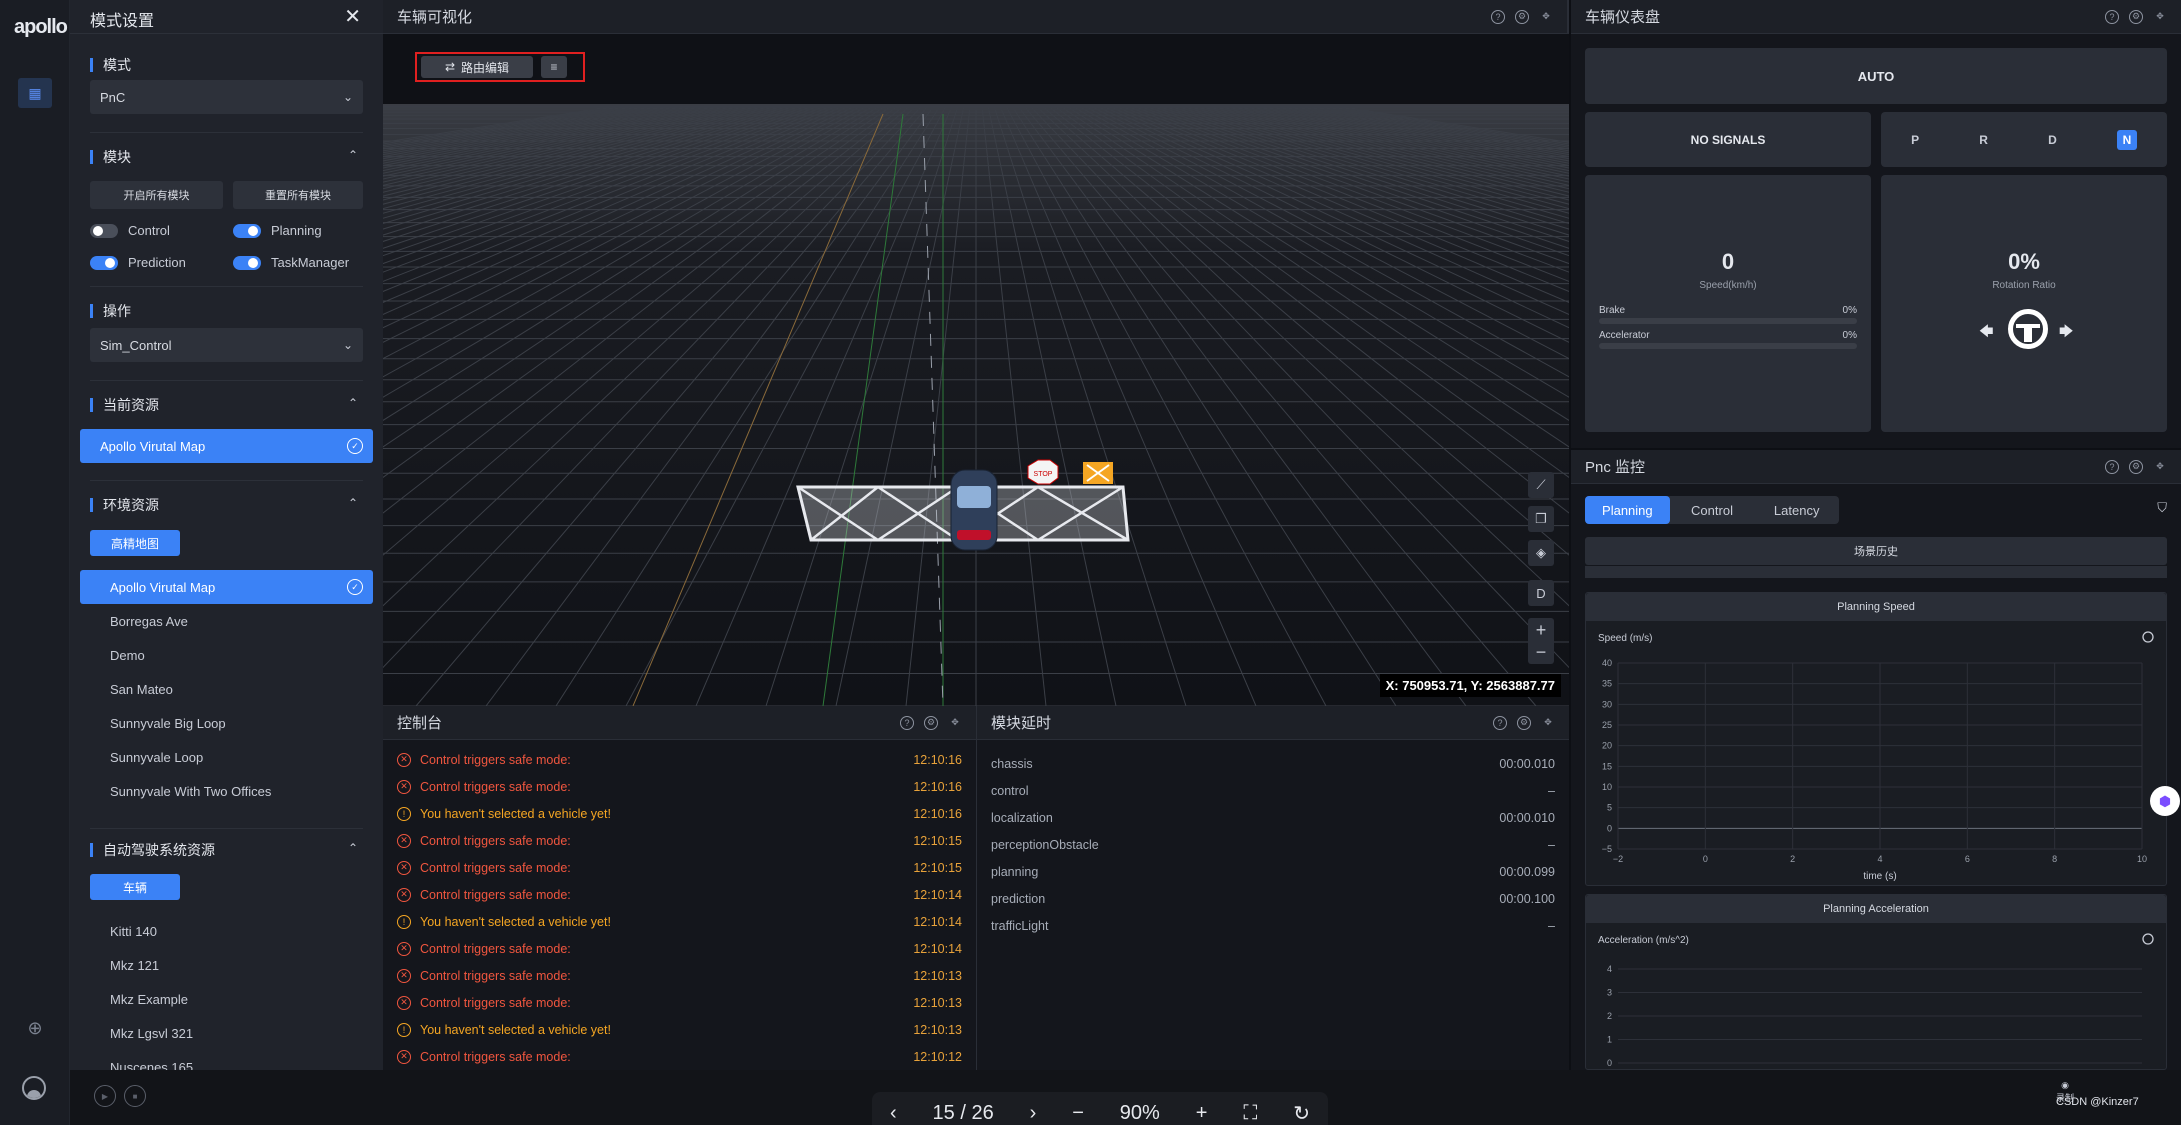  I want to click on toggle-prediction: Prediction, so click(138, 262).